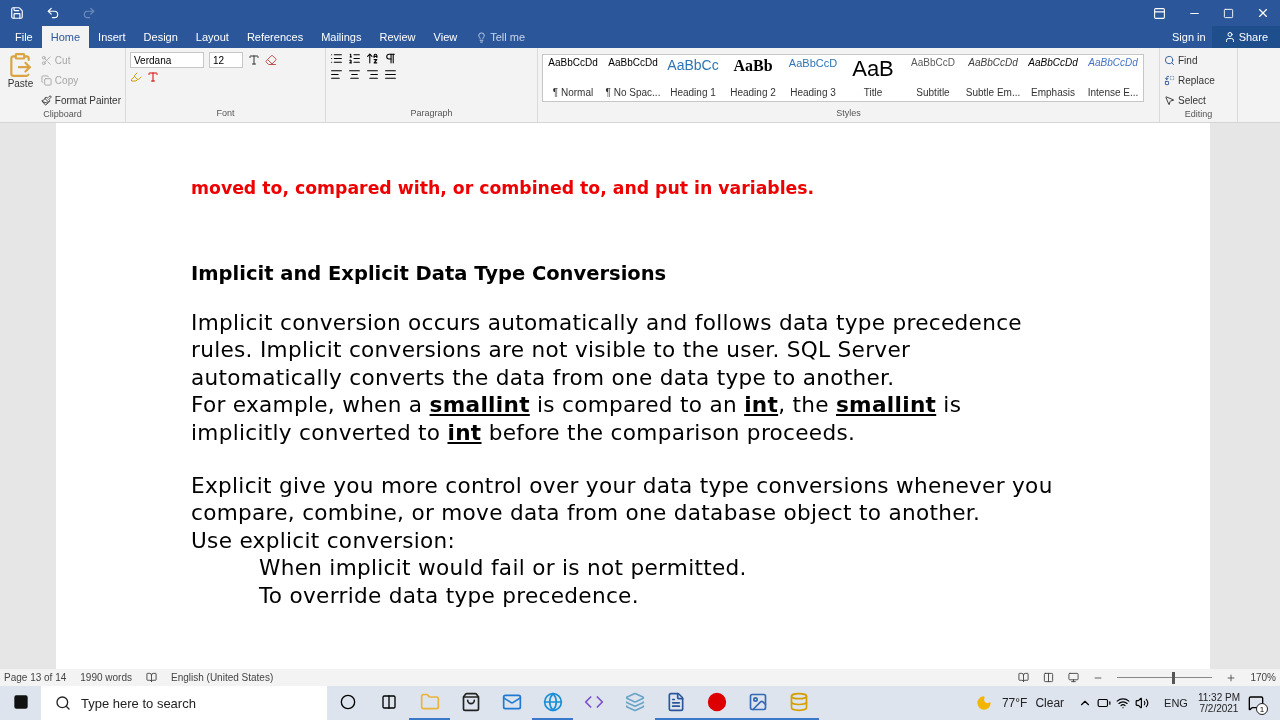 The height and width of the screenshot is (720, 1280). I want to click on pilcrow-icon, so click(390, 58).